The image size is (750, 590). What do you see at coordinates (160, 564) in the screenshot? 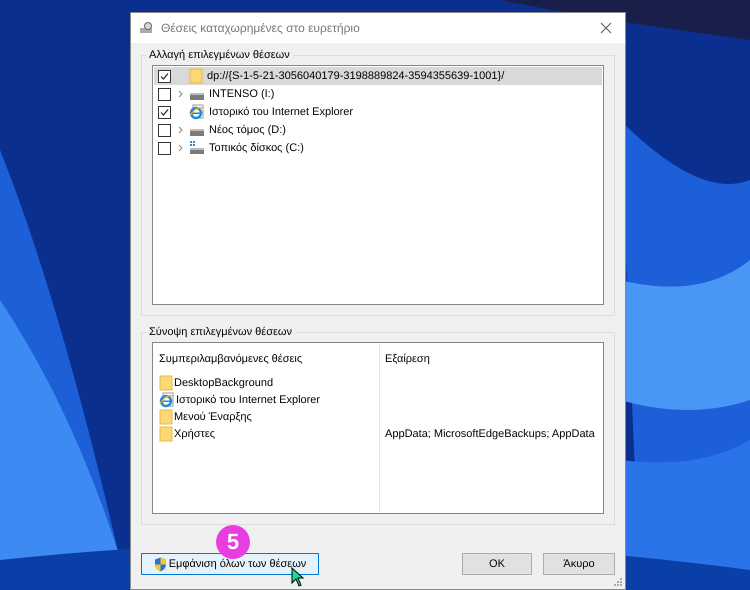
I see `shield-icon` at bounding box center [160, 564].